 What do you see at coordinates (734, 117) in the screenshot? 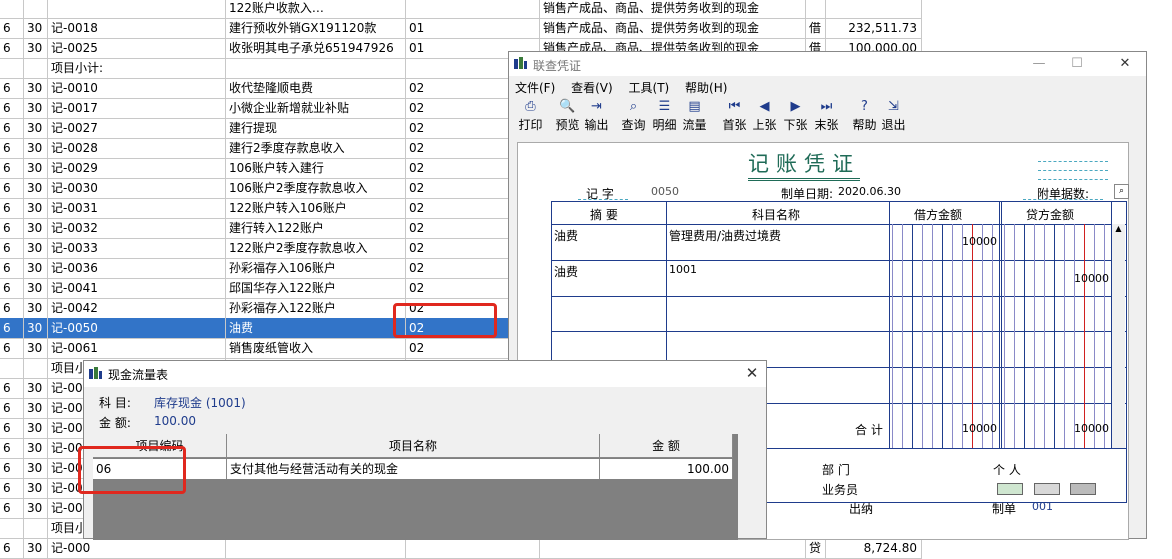
I see `toolbar-button: ⏮ 首张` at bounding box center [734, 117].